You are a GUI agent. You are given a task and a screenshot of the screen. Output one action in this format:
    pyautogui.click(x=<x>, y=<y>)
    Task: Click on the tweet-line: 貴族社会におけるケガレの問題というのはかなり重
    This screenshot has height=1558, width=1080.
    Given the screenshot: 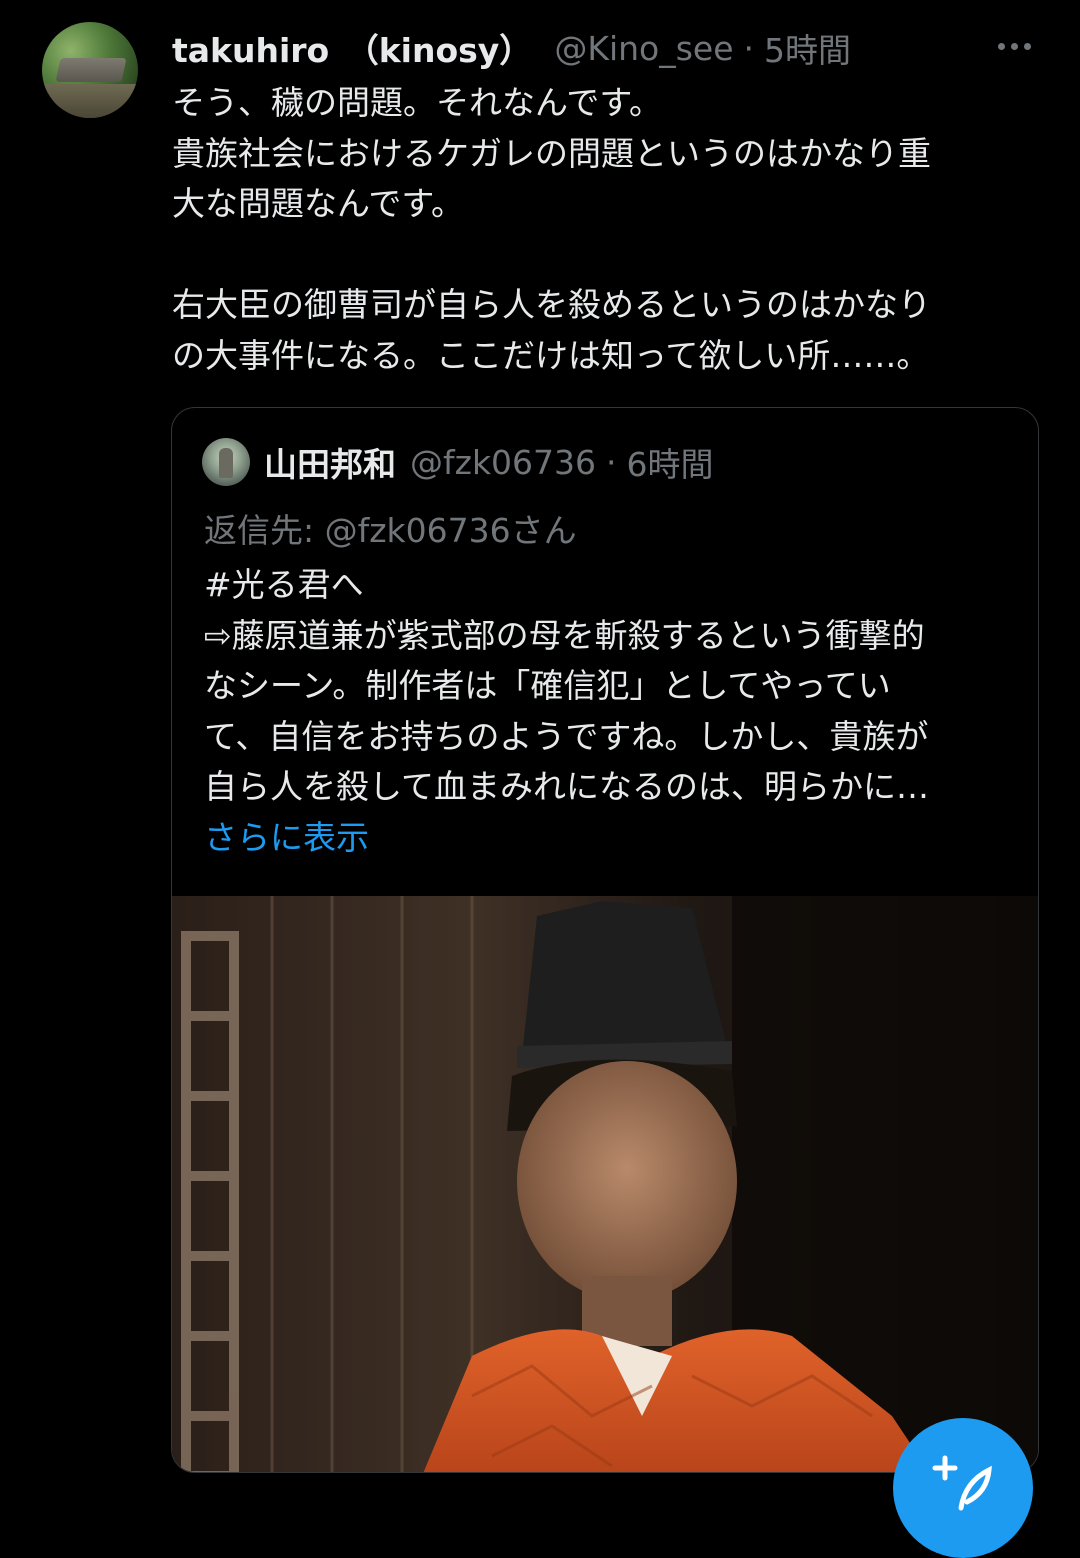 What is the action you would take?
    pyautogui.click(x=551, y=153)
    